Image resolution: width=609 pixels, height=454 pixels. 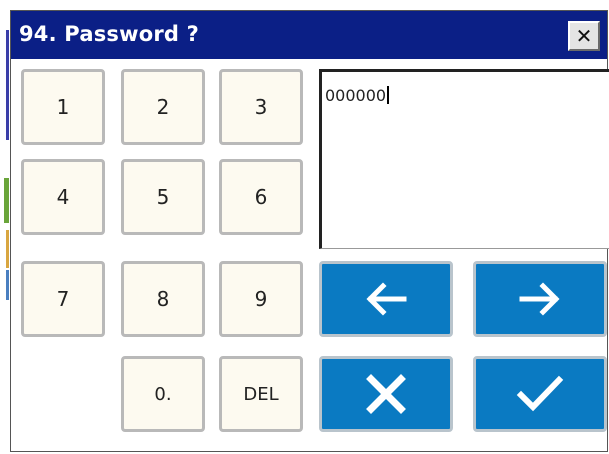 What do you see at coordinates (357, 95) in the screenshot?
I see `password-value: 000000` at bounding box center [357, 95].